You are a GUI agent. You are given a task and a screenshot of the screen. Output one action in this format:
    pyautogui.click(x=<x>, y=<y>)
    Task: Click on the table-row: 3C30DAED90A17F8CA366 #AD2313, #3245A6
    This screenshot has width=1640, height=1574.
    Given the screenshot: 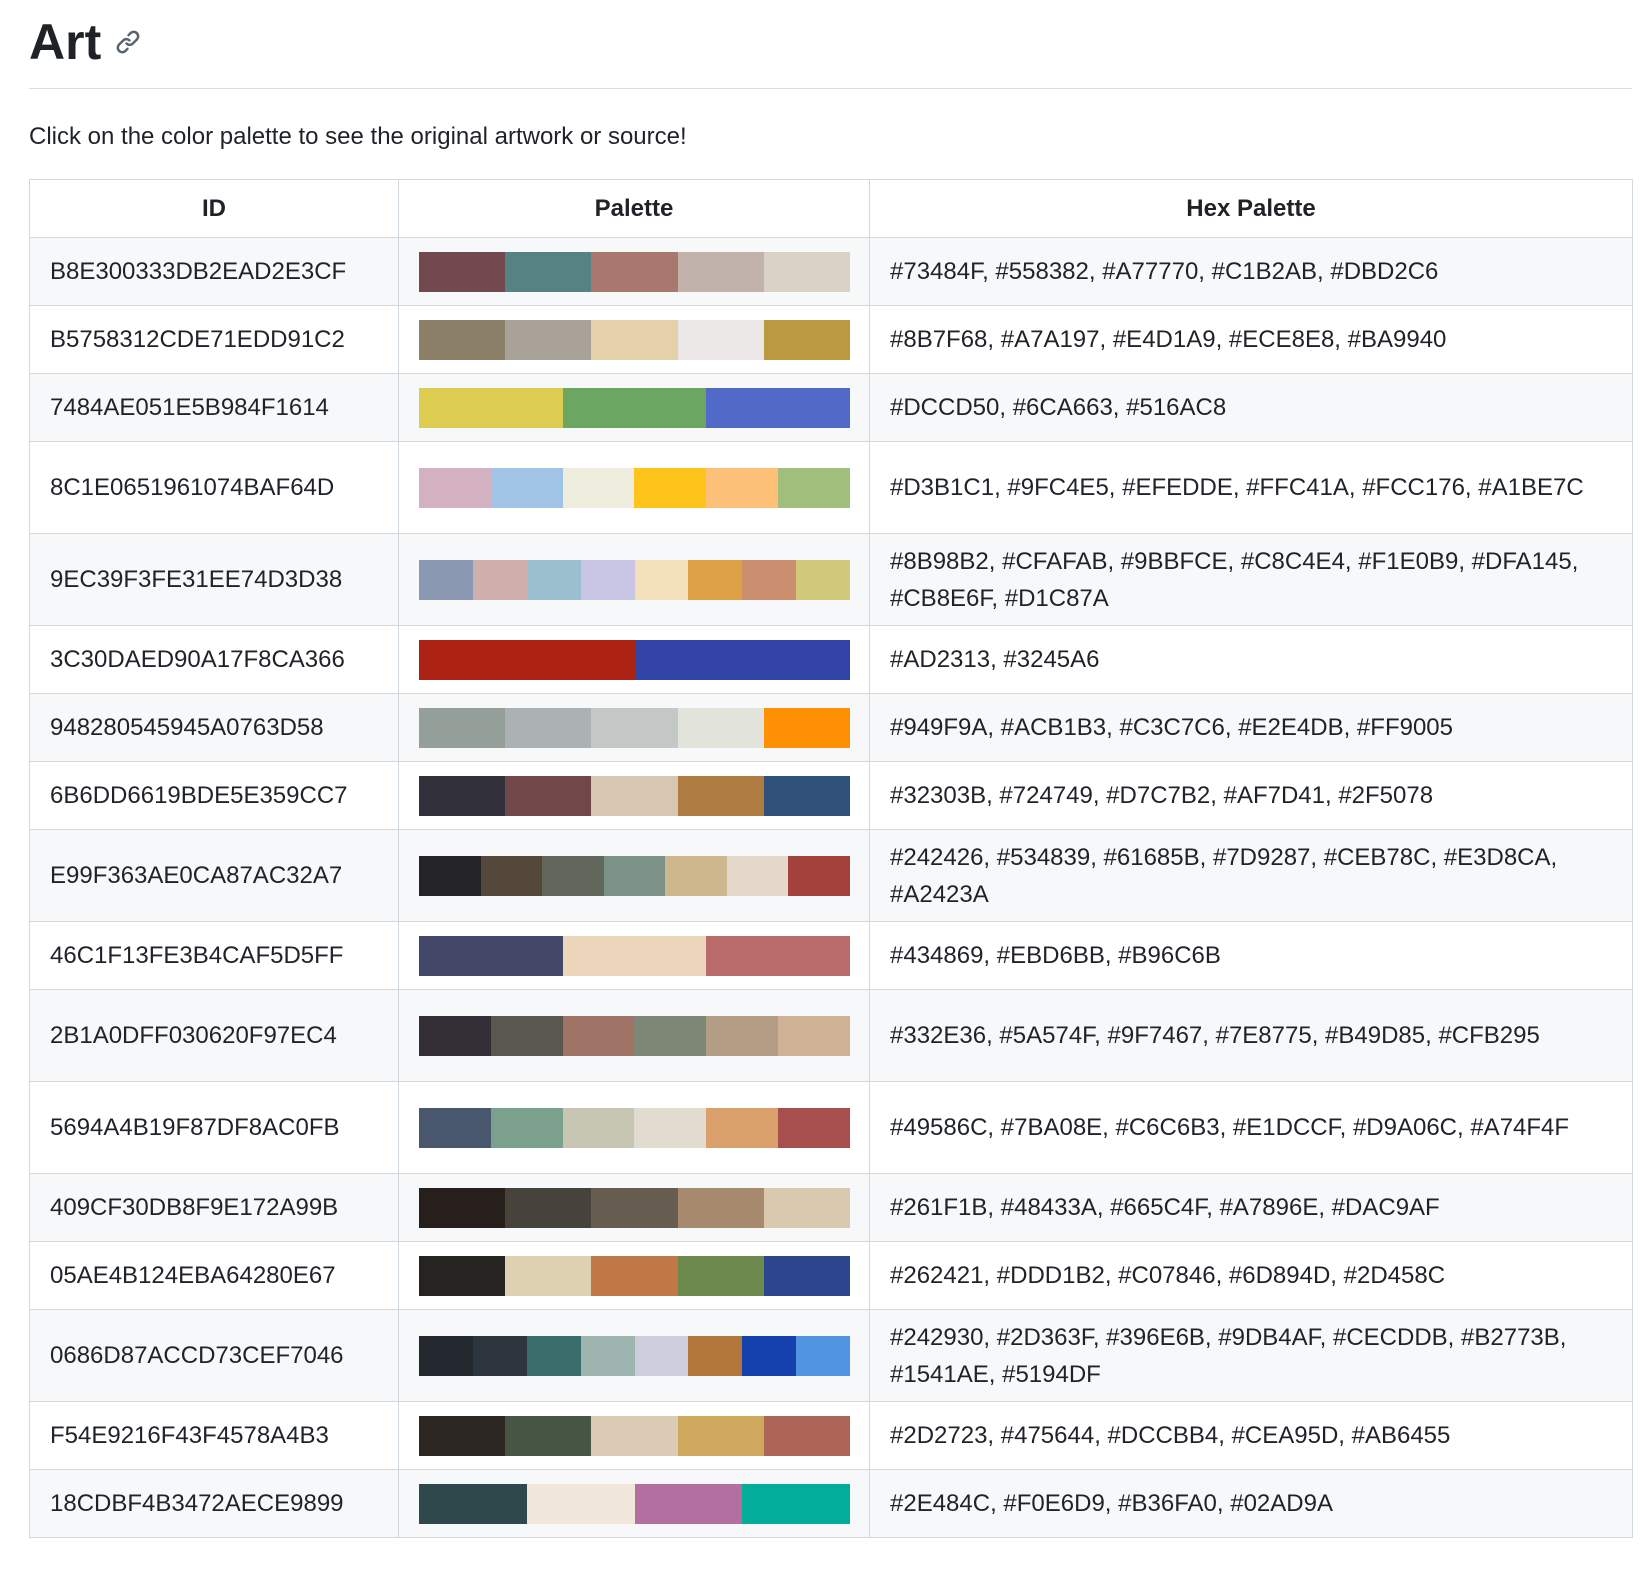 What is the action you would take?
    pyautogui.click(x=831, y=659)
    